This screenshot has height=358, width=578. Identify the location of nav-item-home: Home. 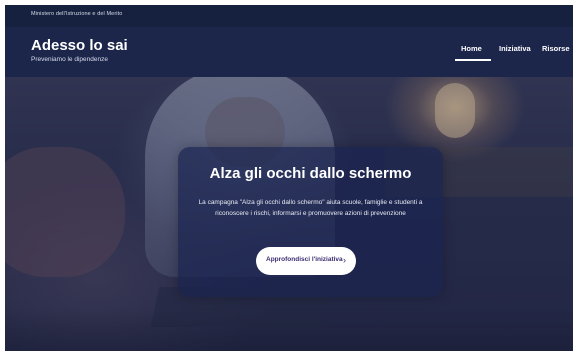
(471, 48).